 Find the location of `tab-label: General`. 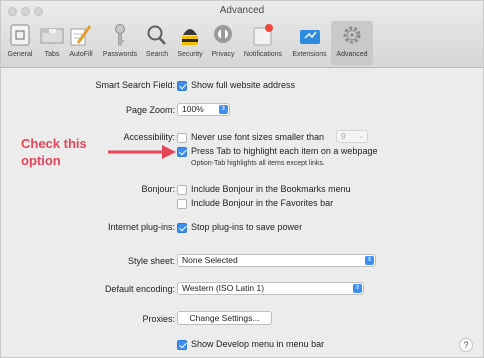

tab-label: General is located at coordinates (20, 54).